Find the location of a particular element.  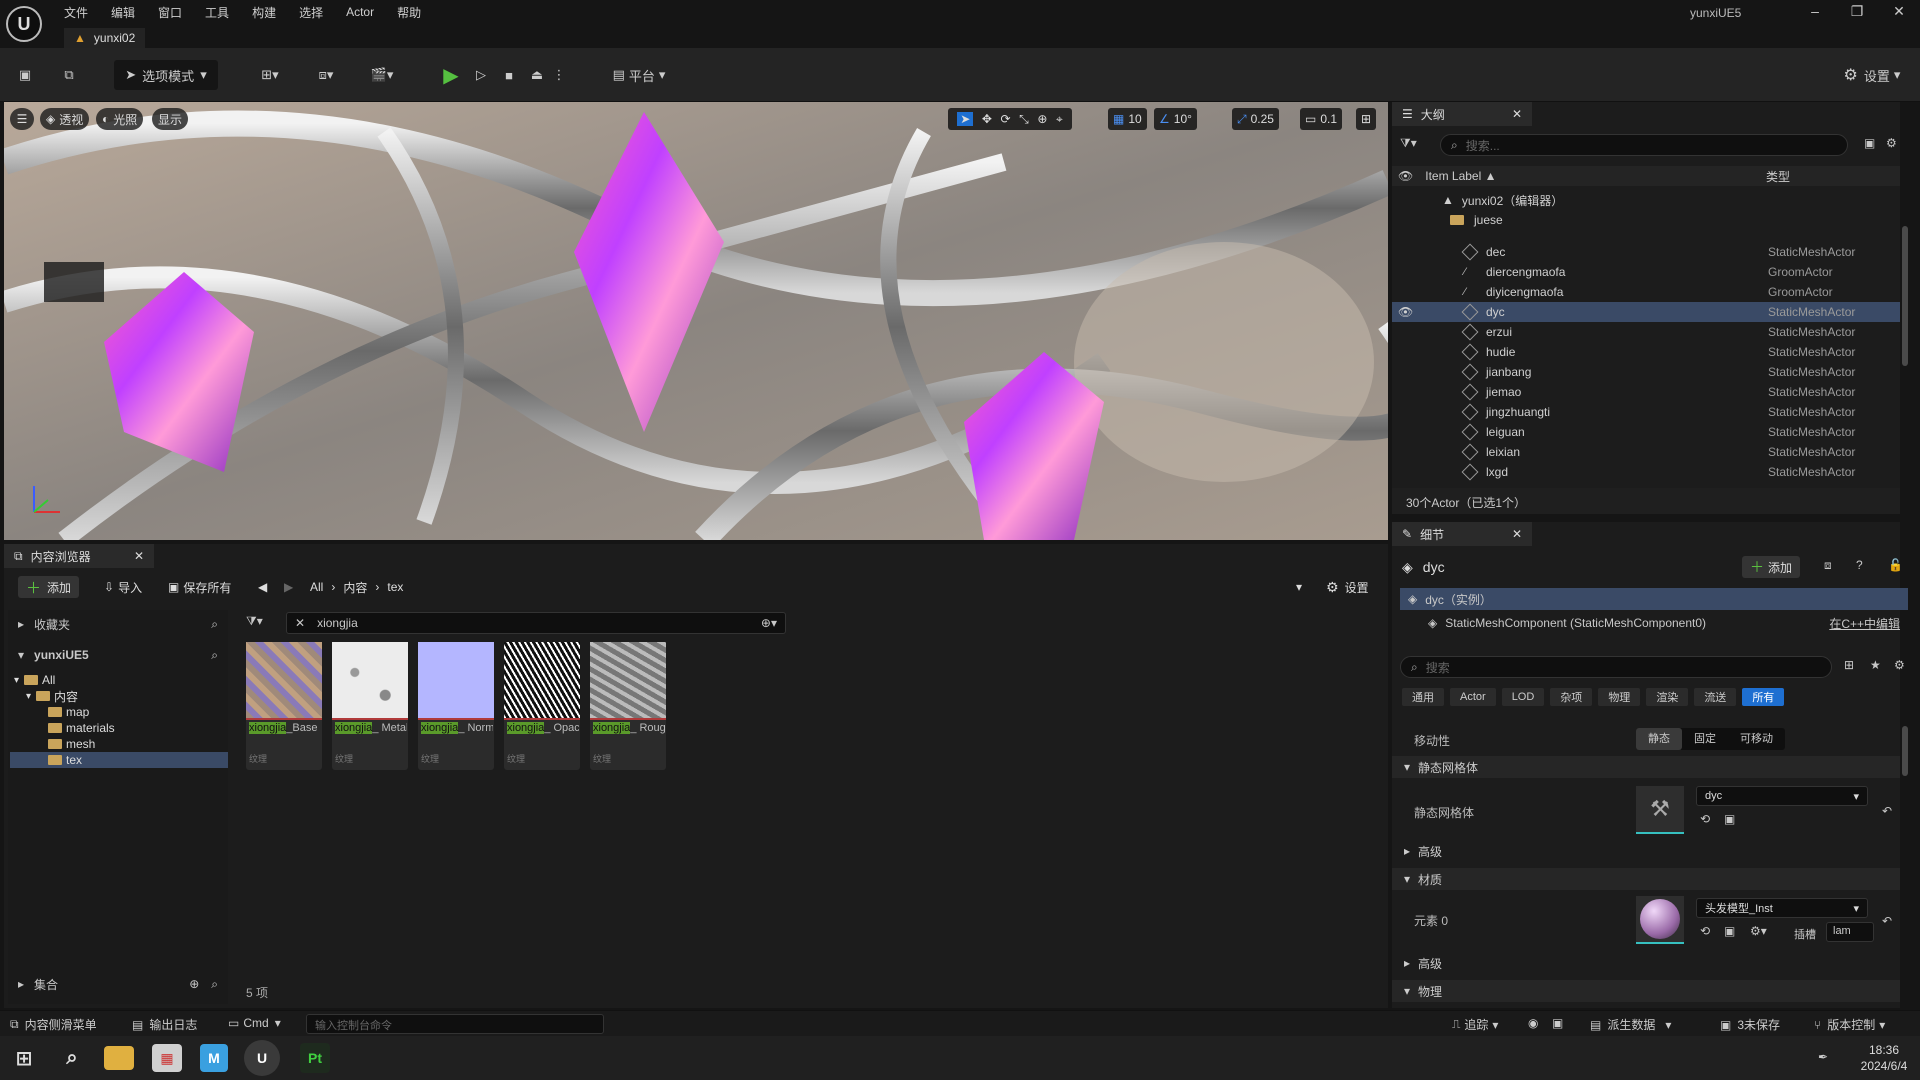

menu-edit: 编辑 is located at coordinates (123, 12).